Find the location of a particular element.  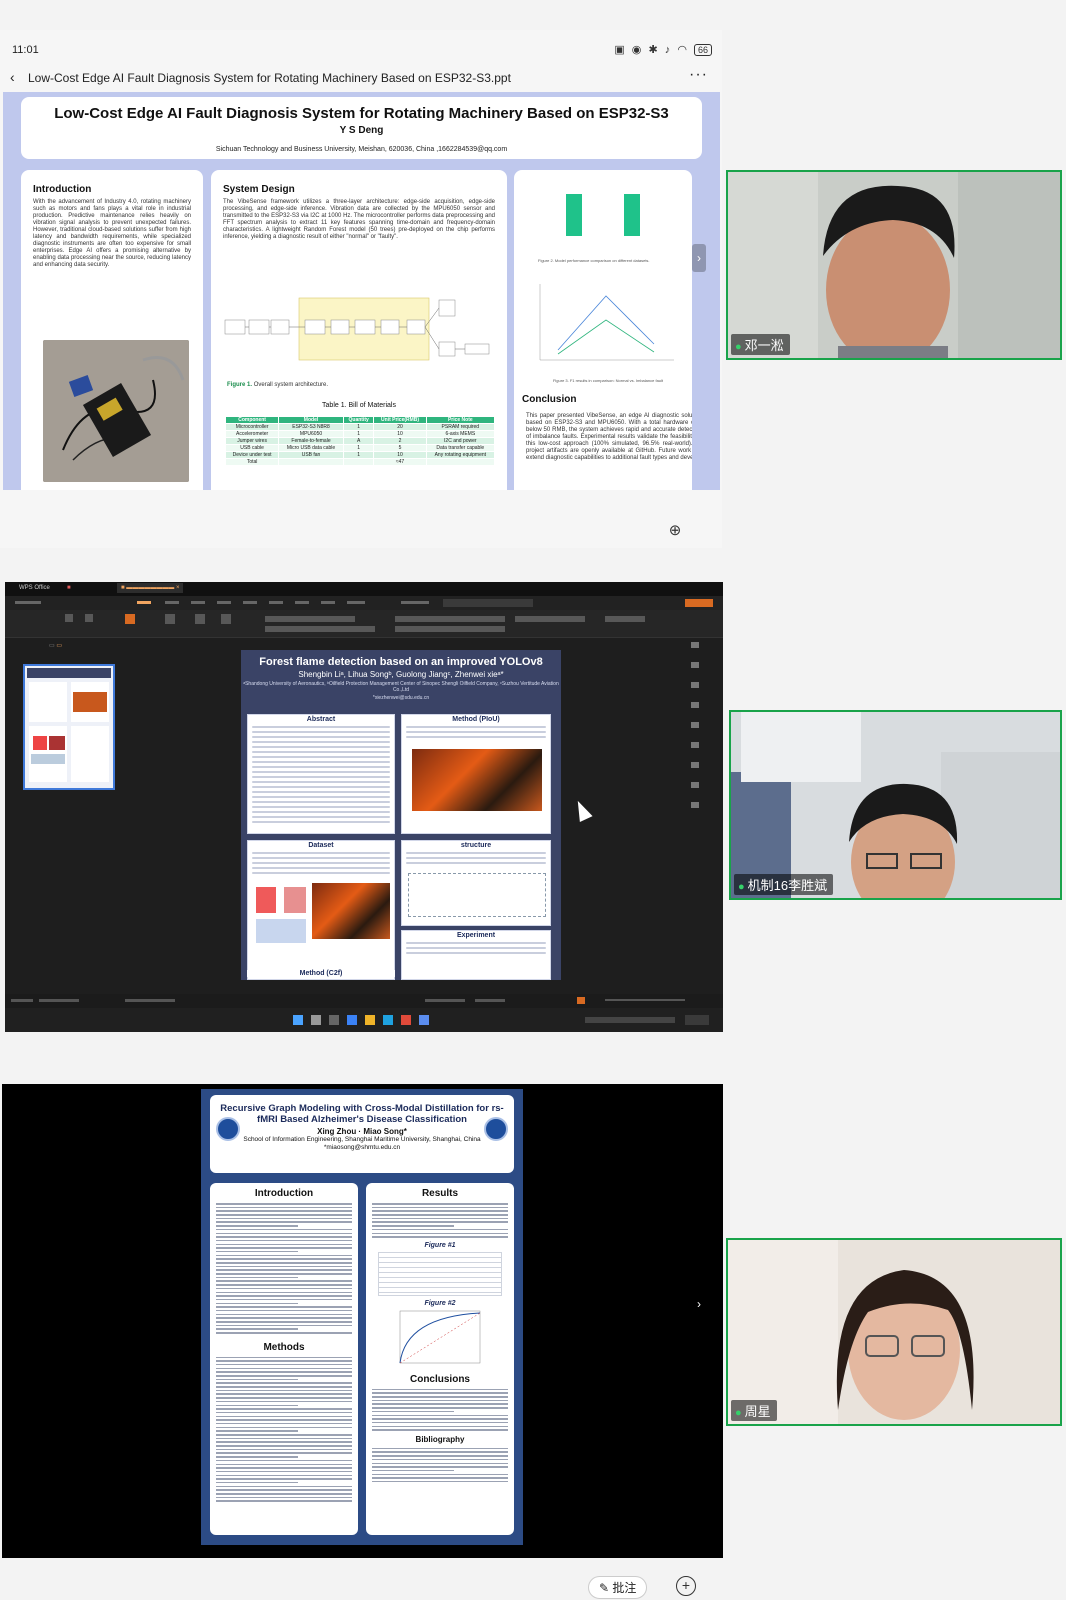

app-status-bar is located at coordinates (364, 1001).